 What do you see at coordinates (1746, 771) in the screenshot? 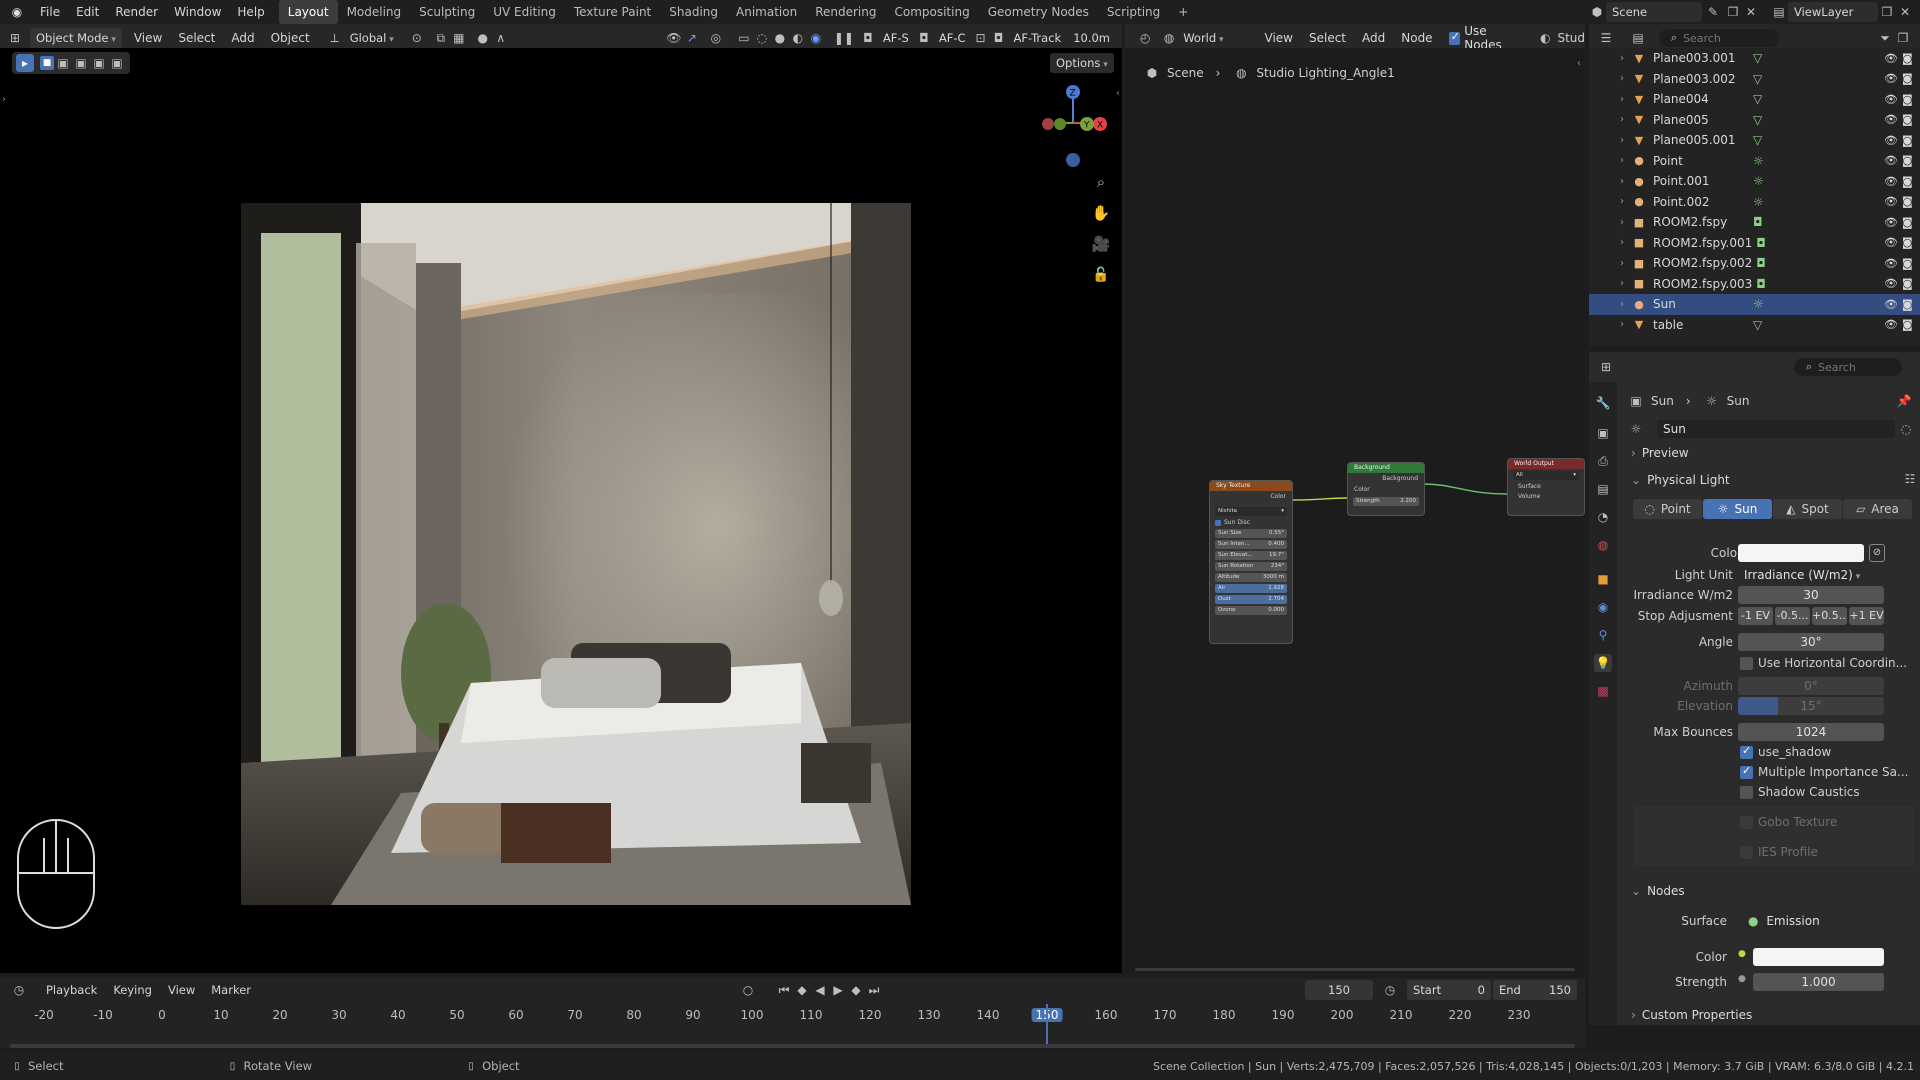
I see `mis-checkbox` at bounding box center [1746, 771].